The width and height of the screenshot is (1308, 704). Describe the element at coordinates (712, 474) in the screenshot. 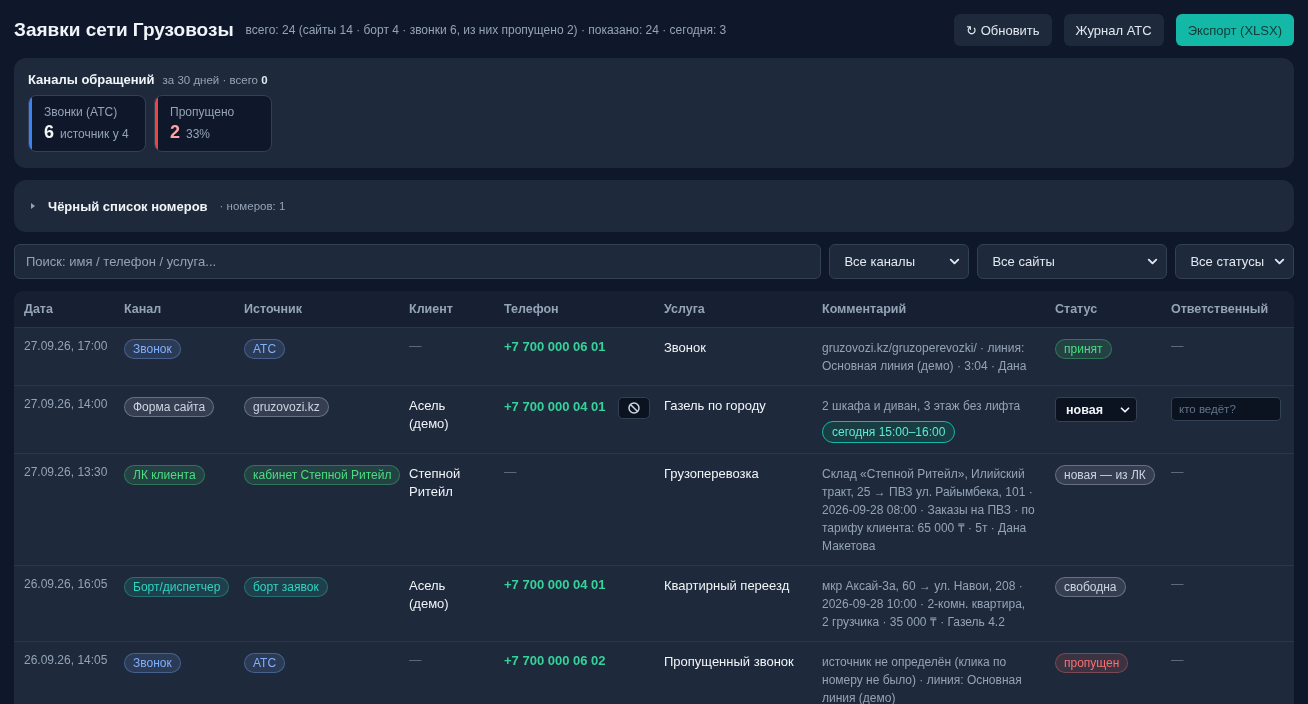

I see `table-cell-text: Грузоперевозка` at that location.